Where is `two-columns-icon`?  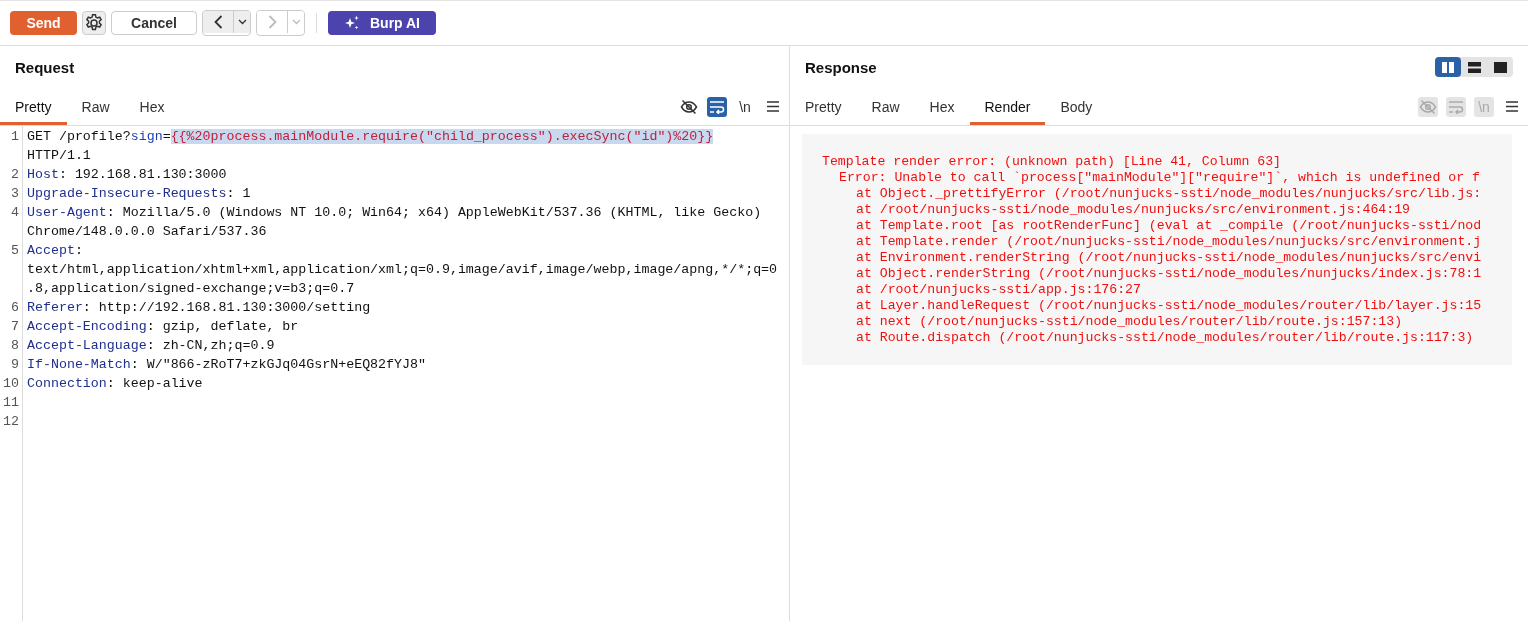
two-columns-icon is located at coordinates (1448, 67).